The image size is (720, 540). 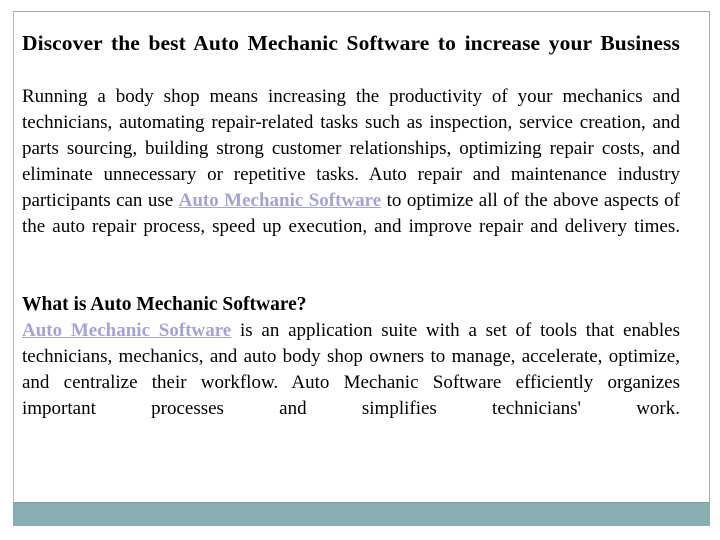 What do you see at coordinates (361, 514) in the screenshot?
I see `footer-accent-bar` at bounding box center [361, 514].